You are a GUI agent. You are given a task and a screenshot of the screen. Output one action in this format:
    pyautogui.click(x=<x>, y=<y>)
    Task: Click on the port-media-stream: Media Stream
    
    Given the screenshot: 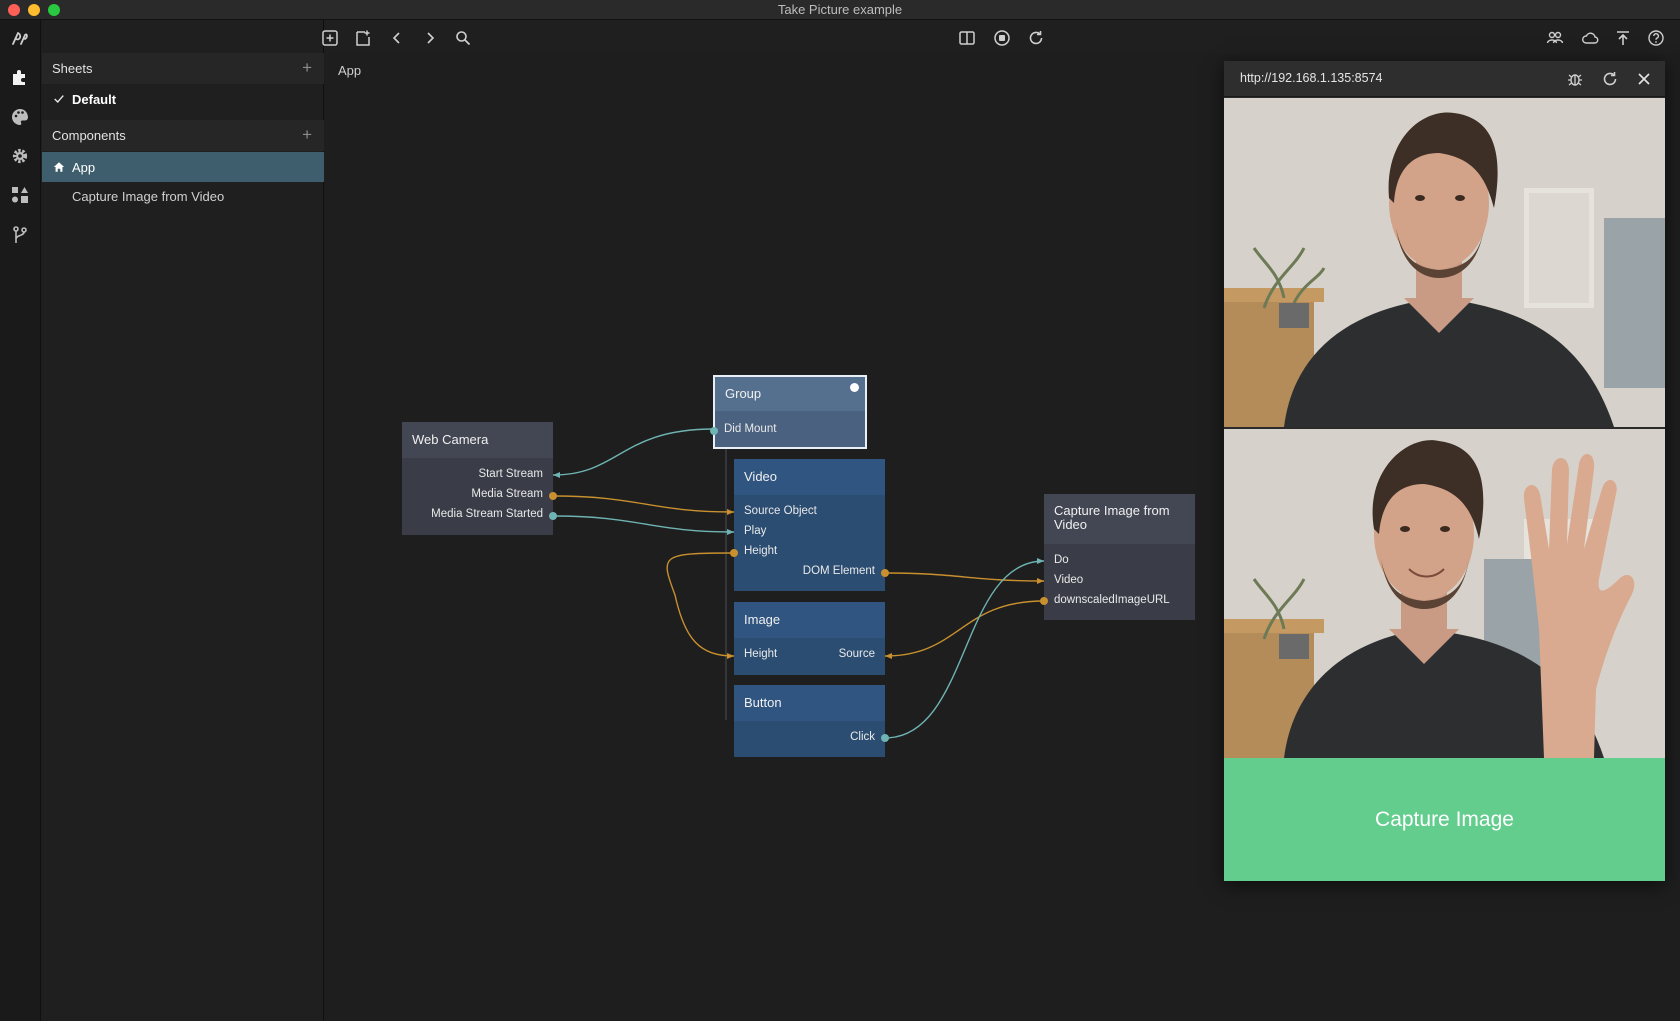 What is the action you would take?
    pyautogui.click(x=507, y=494)
    